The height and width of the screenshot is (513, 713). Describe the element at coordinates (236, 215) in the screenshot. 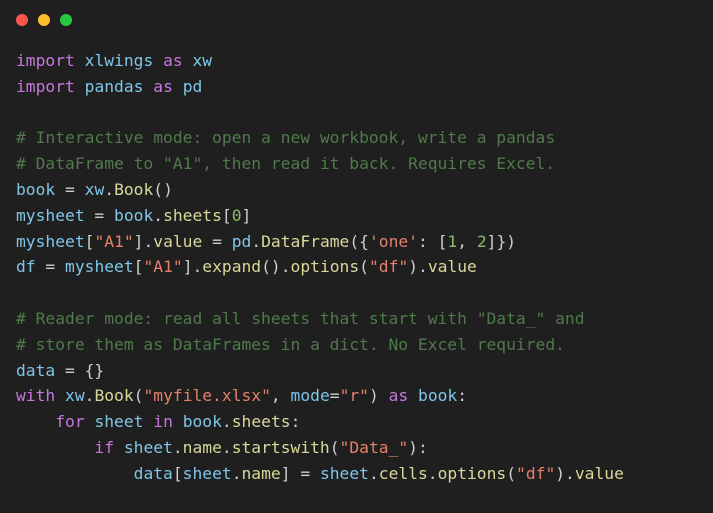

I see `token-num: 0` at that location.